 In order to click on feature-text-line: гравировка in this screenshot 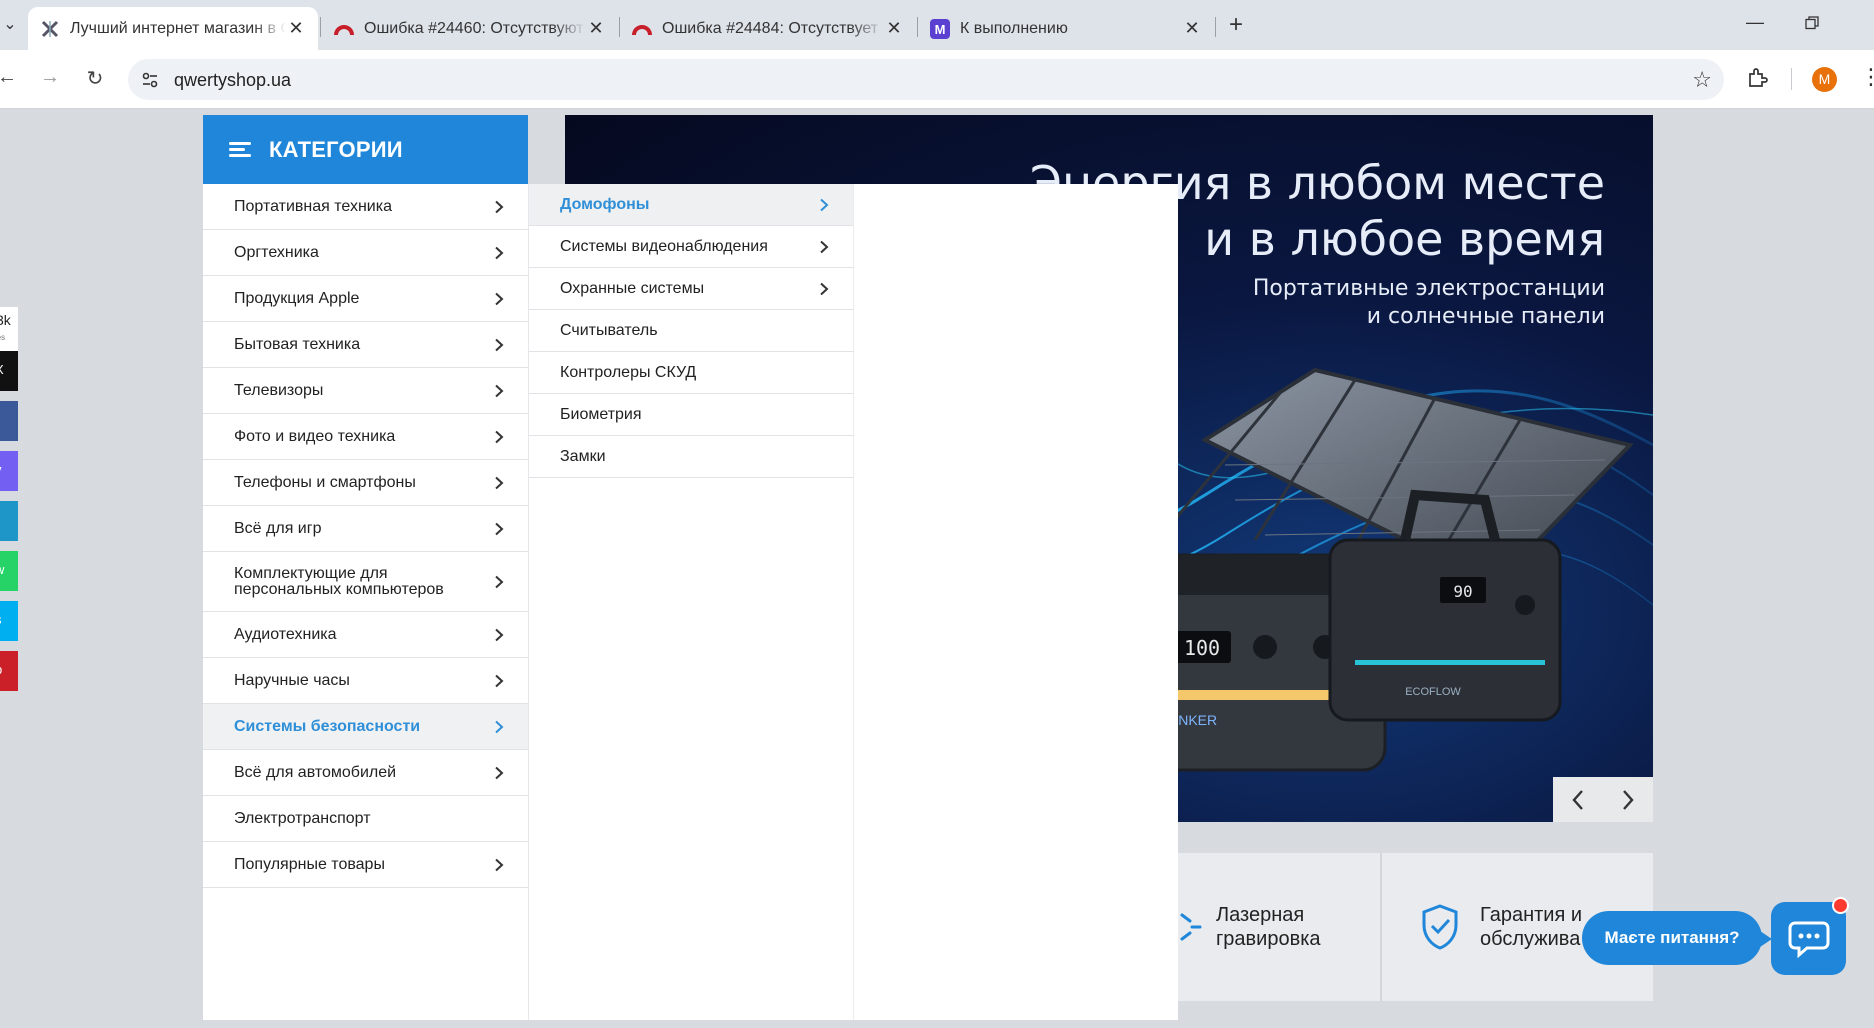, I will do `click(1268, 939)`.